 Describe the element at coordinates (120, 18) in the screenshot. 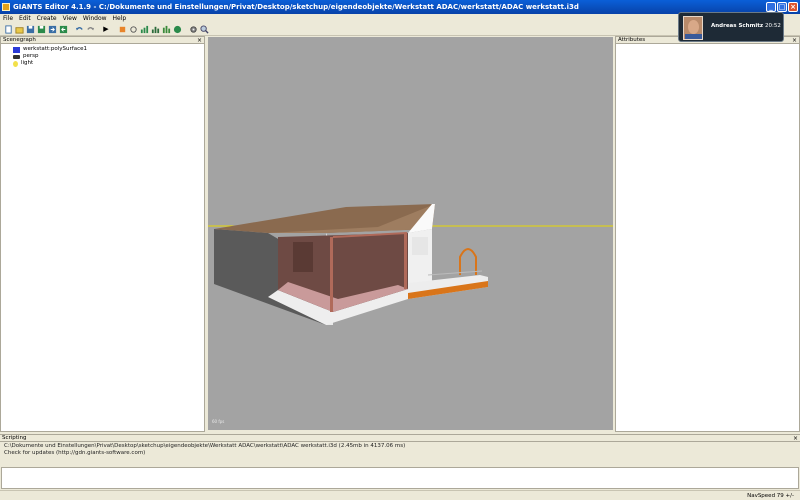

I see `menu-help: Help` at that location.